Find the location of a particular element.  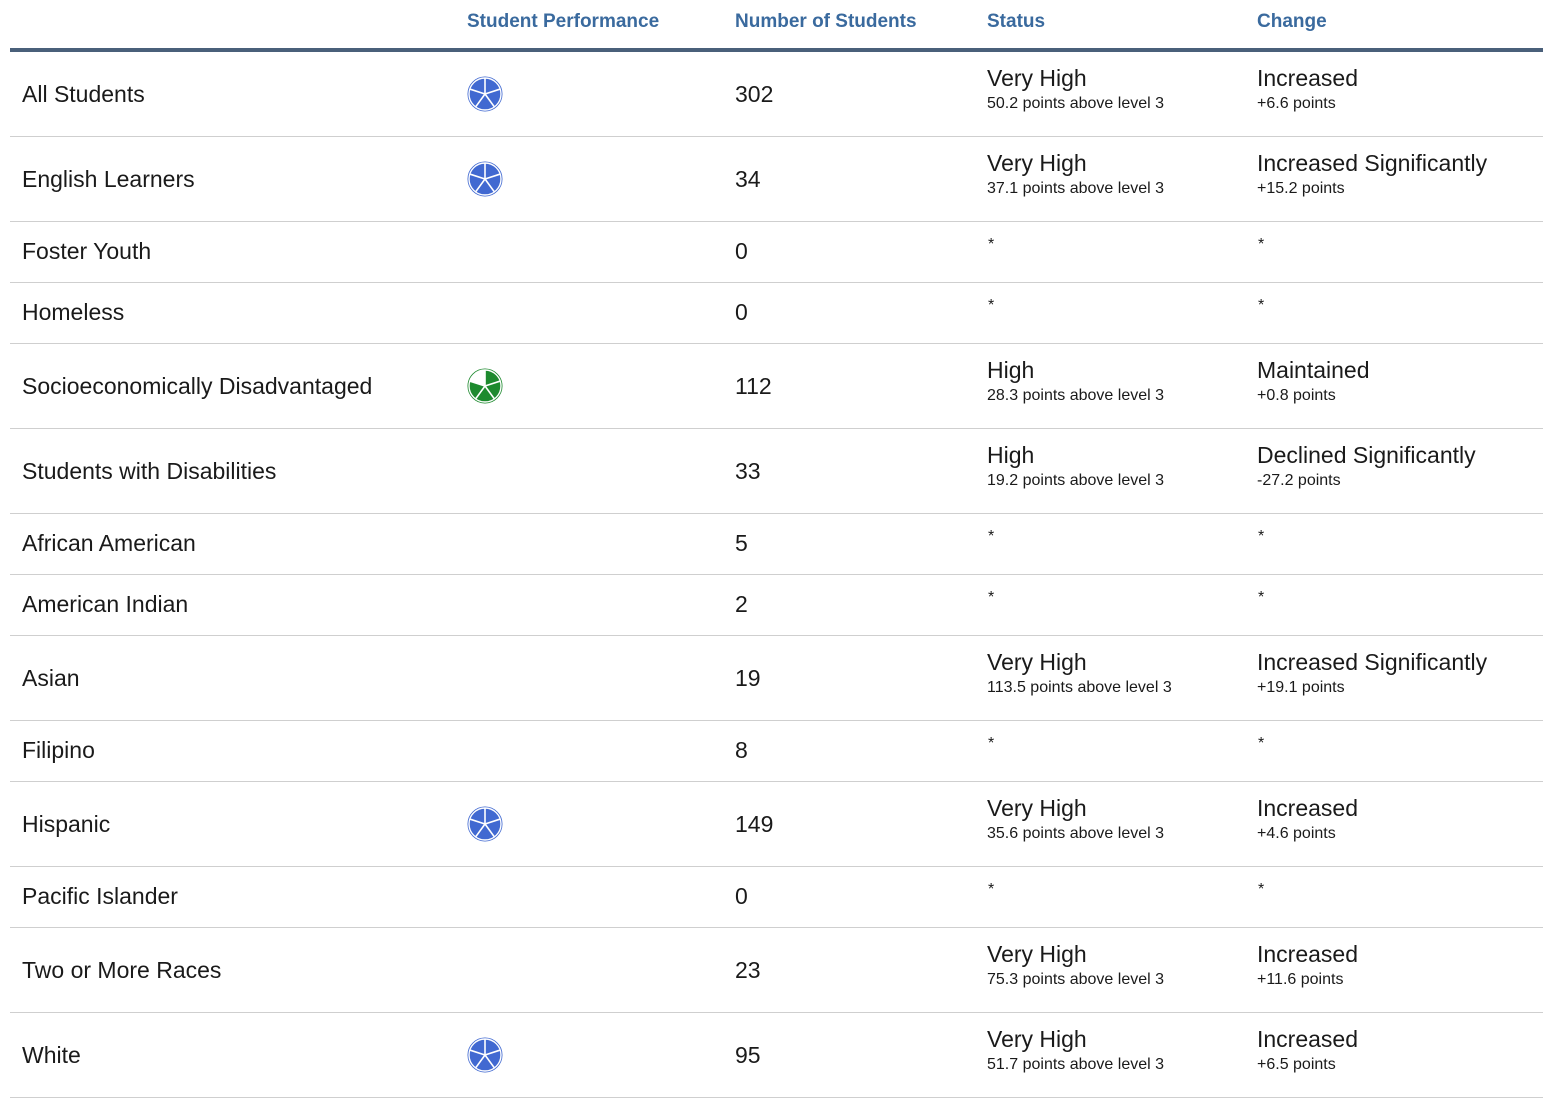

status-detail: 50.2 points above level 3 is located at coordinates (1076, 103).